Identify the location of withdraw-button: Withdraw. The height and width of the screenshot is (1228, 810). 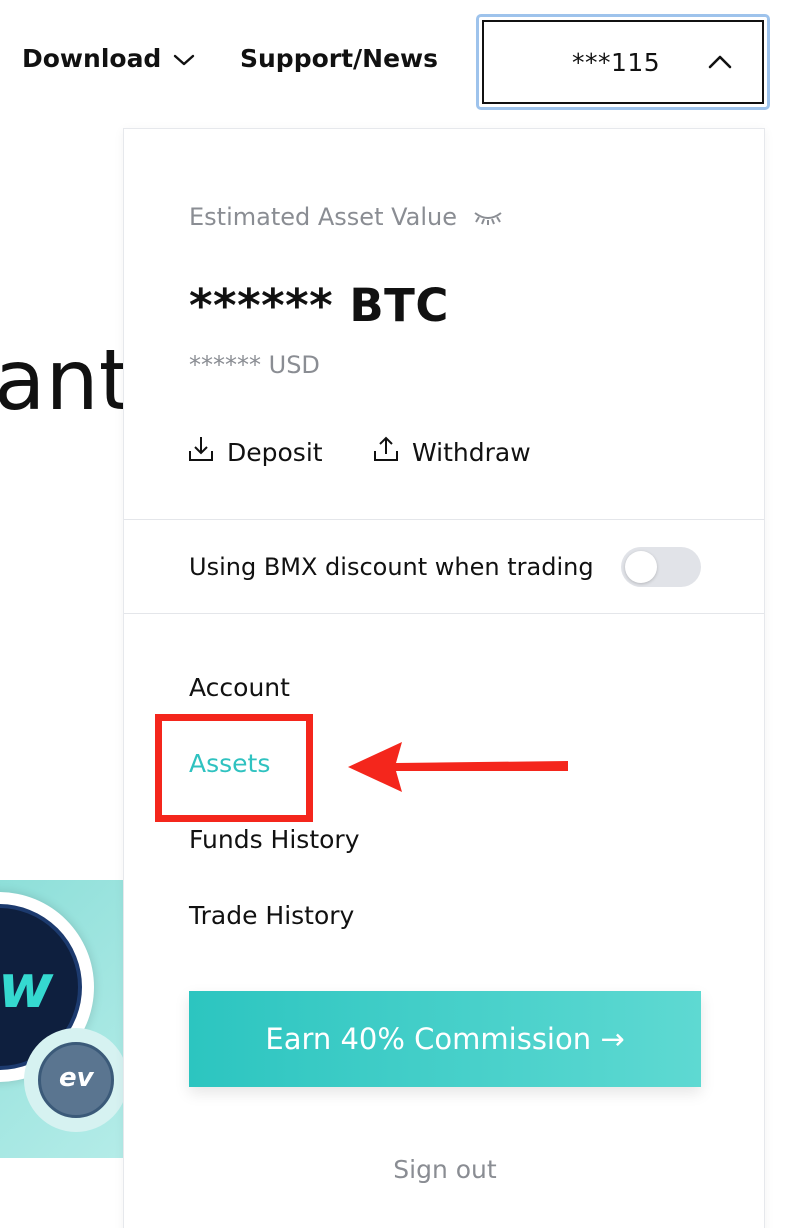
(451, 452).